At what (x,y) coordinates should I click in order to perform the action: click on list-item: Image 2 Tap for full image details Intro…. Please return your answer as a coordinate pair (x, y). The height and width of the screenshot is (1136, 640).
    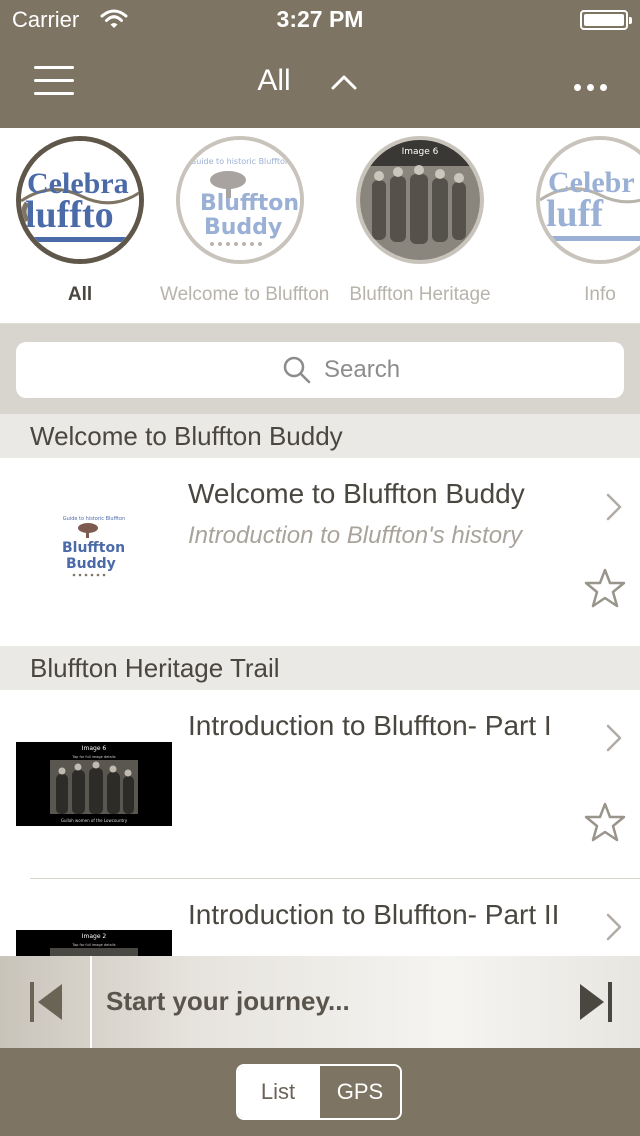
    Looking at the image, I should click on (320, 917).